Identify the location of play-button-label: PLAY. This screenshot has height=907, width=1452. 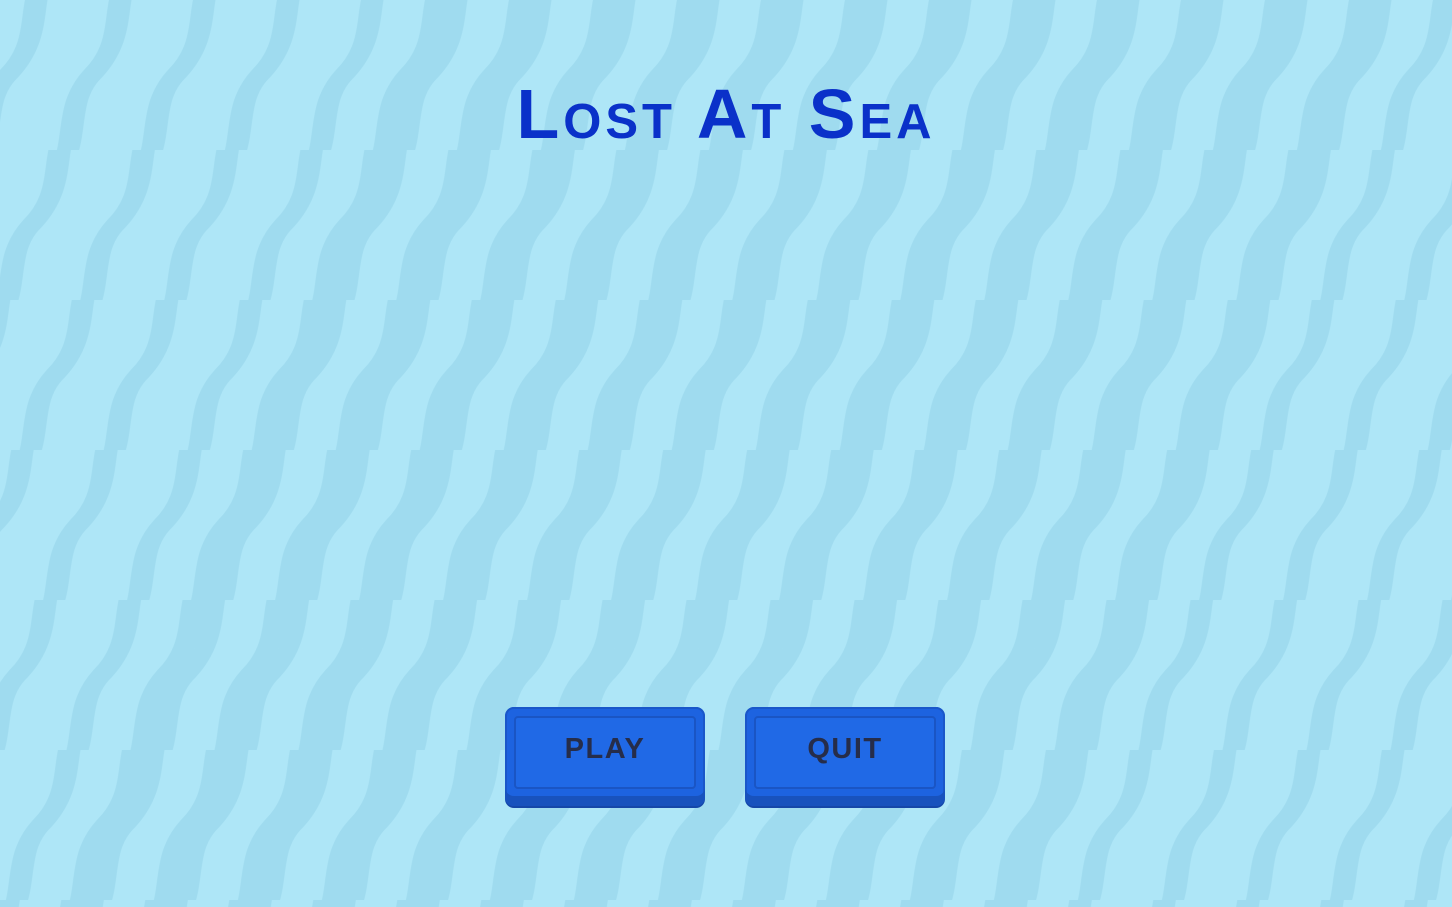
(605, 749).